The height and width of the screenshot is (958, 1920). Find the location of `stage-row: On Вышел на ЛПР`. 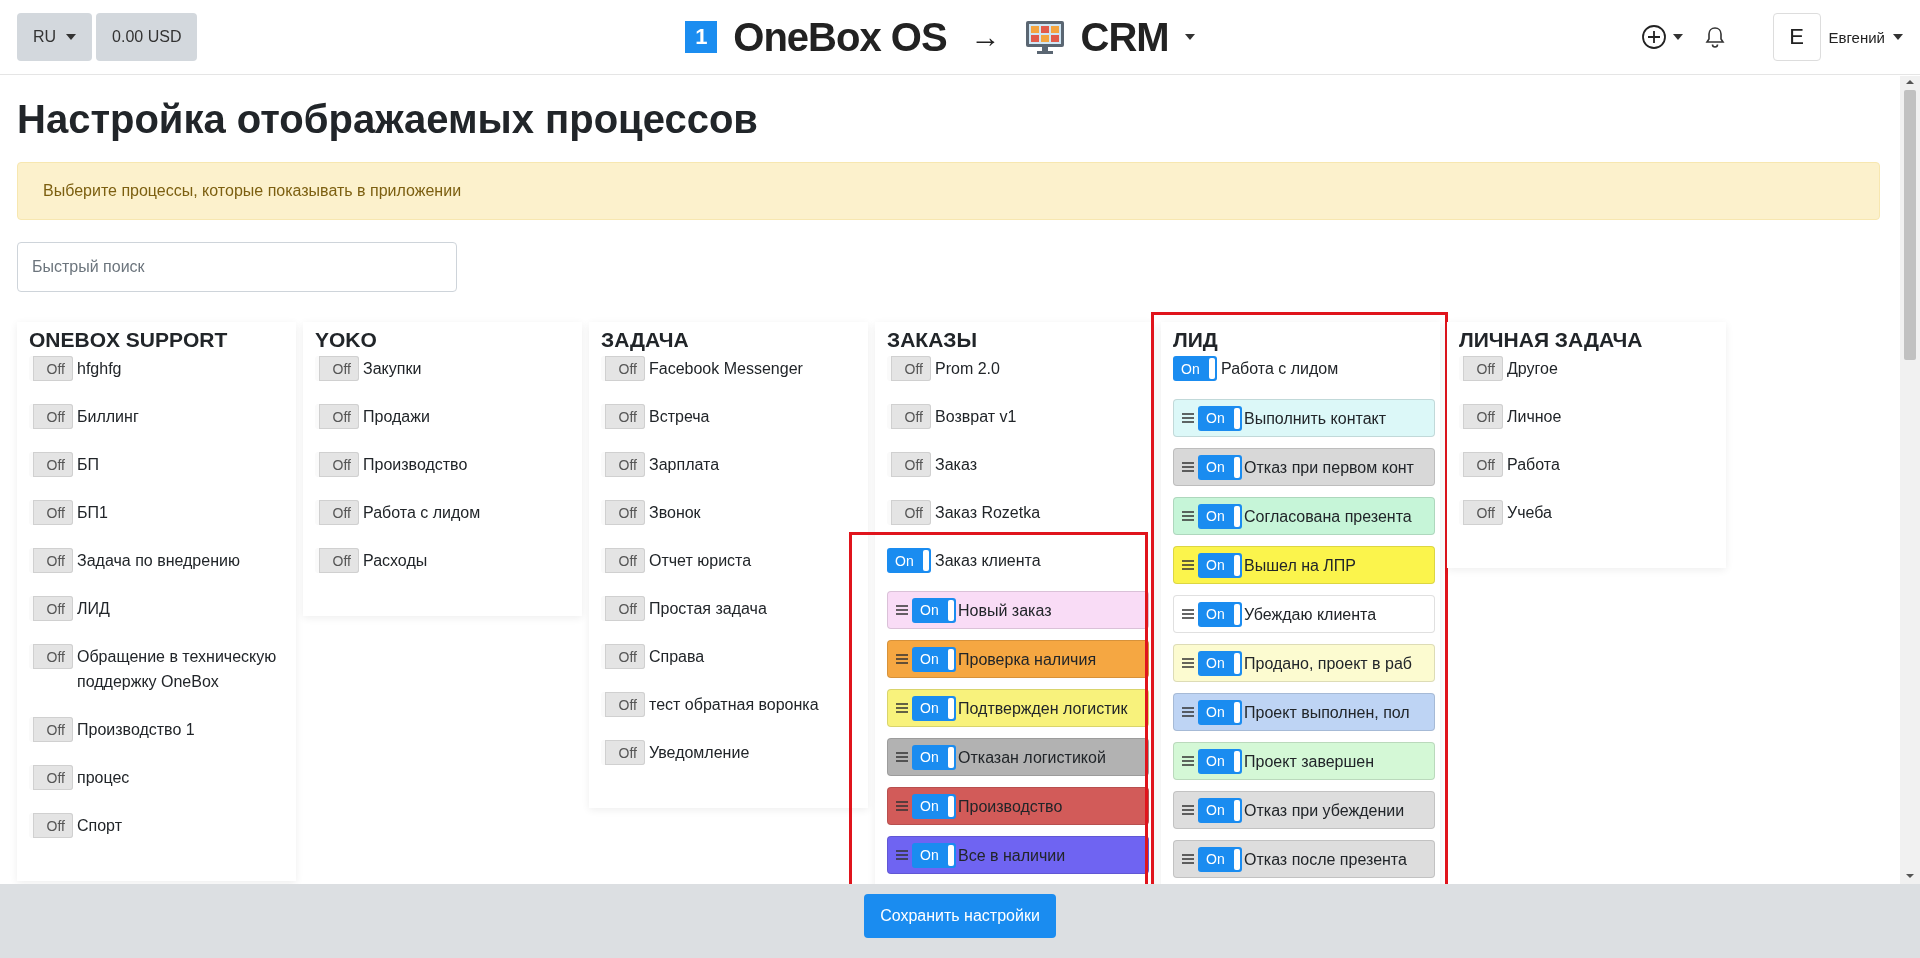

stage-row: On Вышел на ЛПР is located at coordinates (1304, 565).